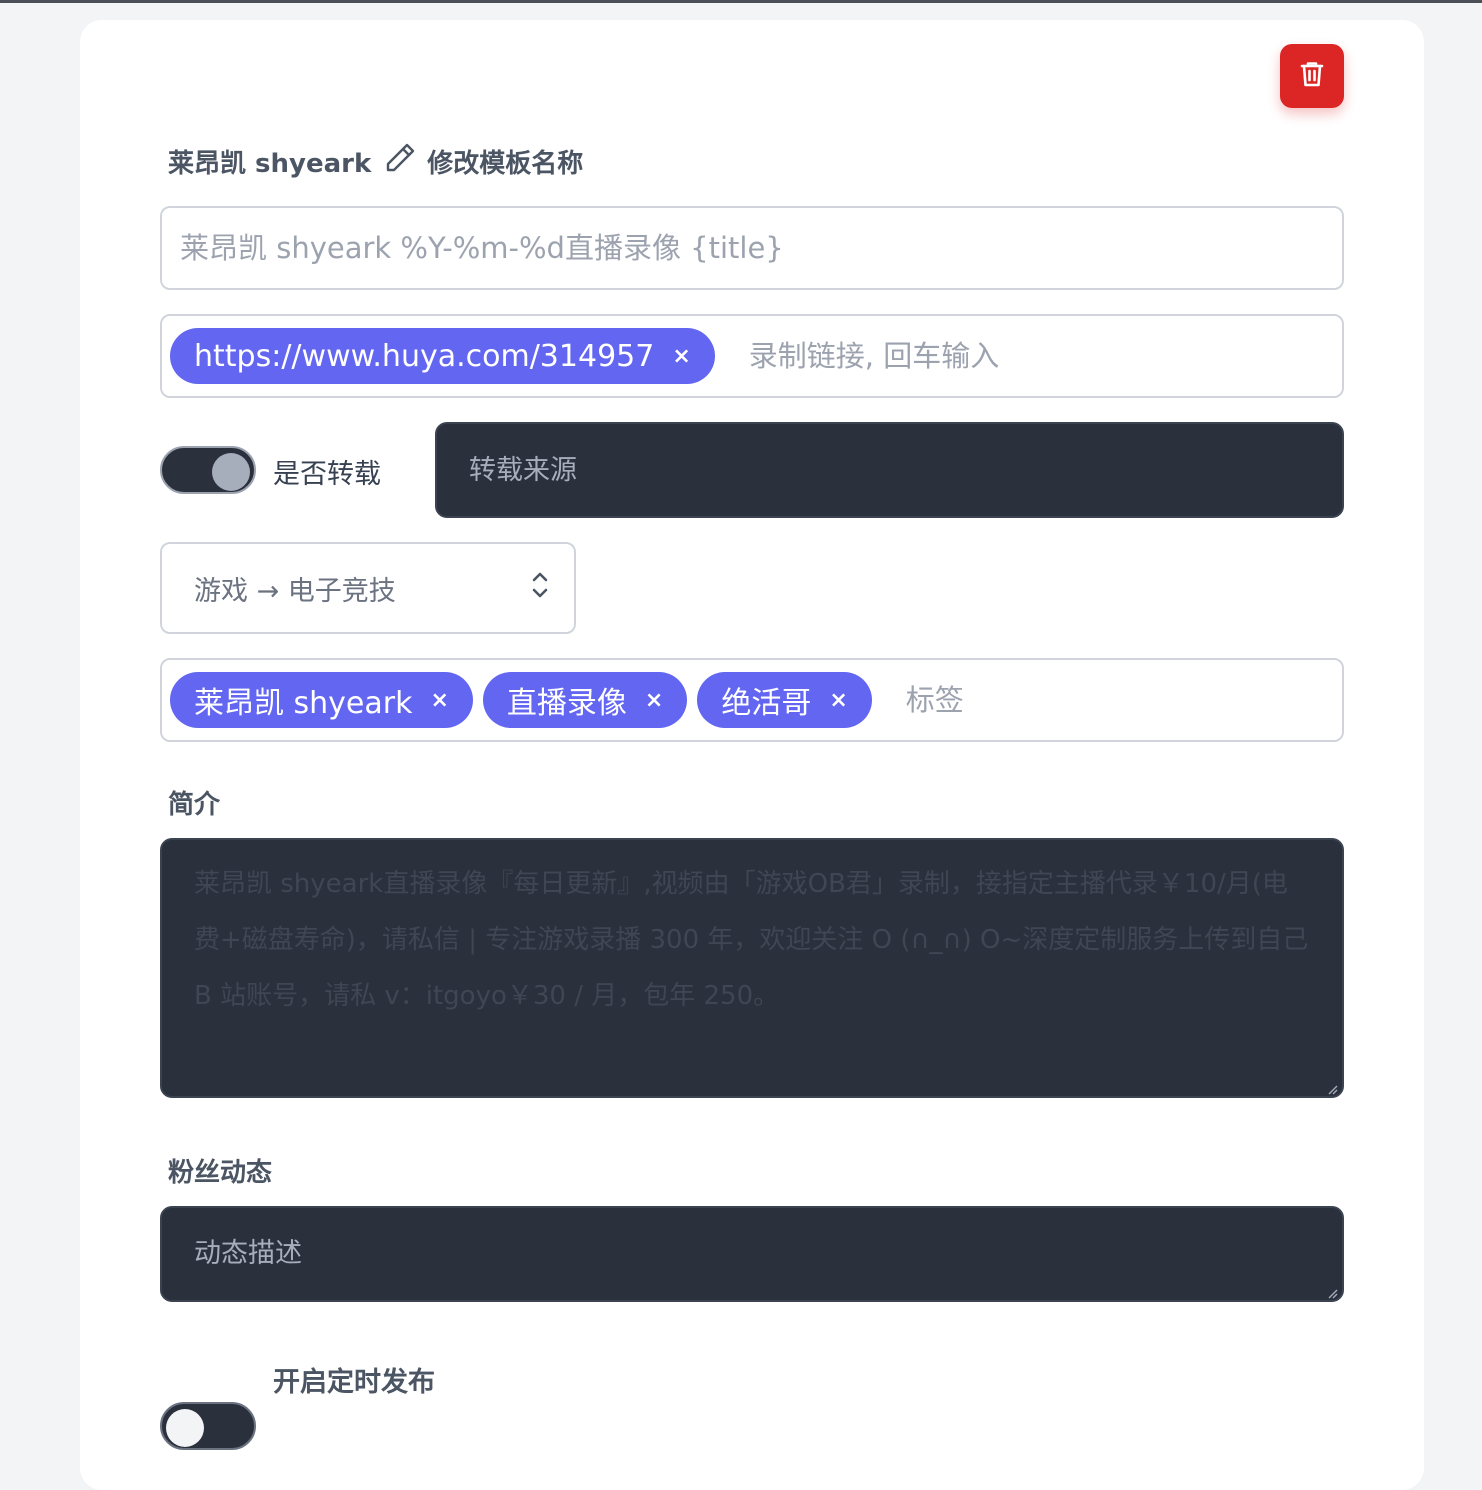 The image size is (1482, 1490). Describe the element at coordinates (566, 703) in the screenshot. I see `tag-chip-label: 直播录像` at that location.